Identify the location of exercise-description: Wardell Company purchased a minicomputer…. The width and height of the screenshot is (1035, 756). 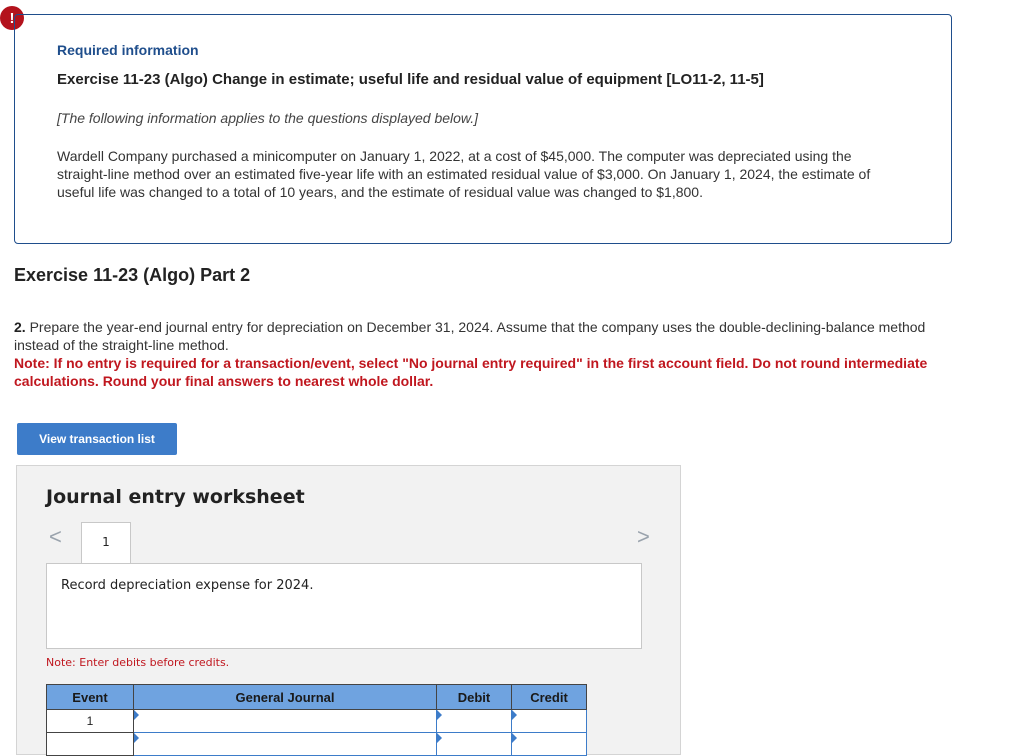
(464, 174).